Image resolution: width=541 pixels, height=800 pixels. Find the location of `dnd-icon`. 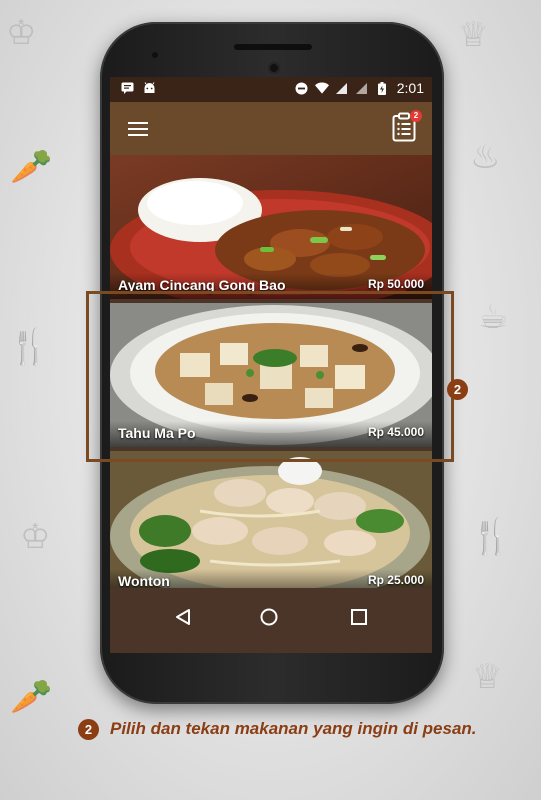

dnd-icon is located at coordinates (302, 88).